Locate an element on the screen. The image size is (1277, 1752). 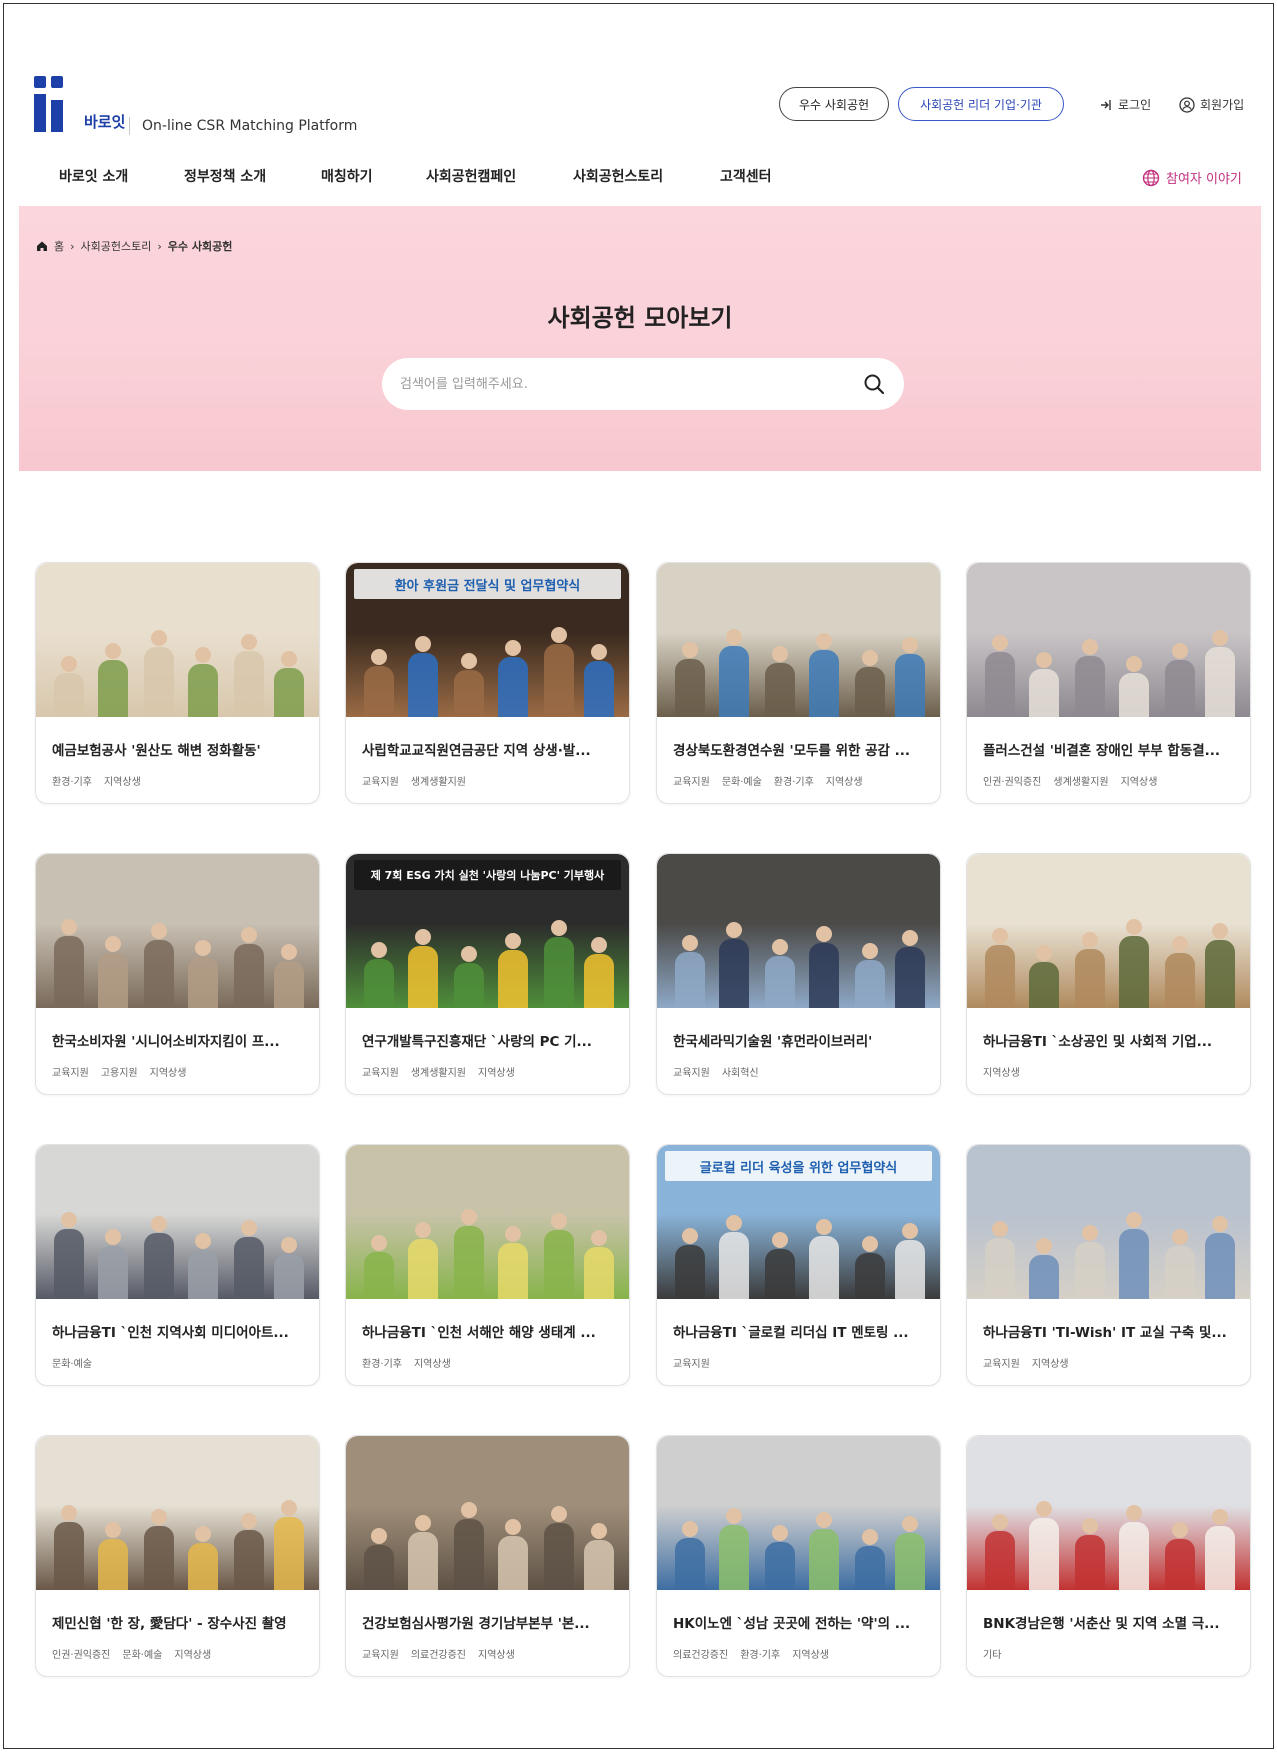
story-thumbnail: 글로컬 리더 육성을 위한 업무협약식 is located at coordinates (798, 1222).